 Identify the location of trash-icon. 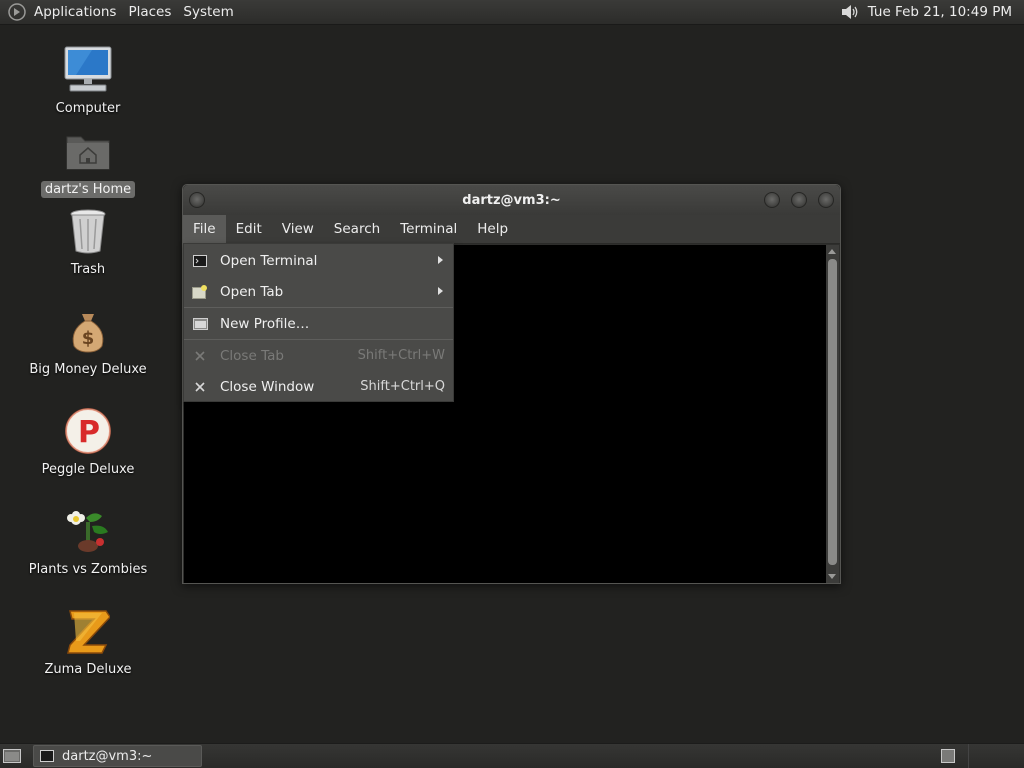
(88, 231).